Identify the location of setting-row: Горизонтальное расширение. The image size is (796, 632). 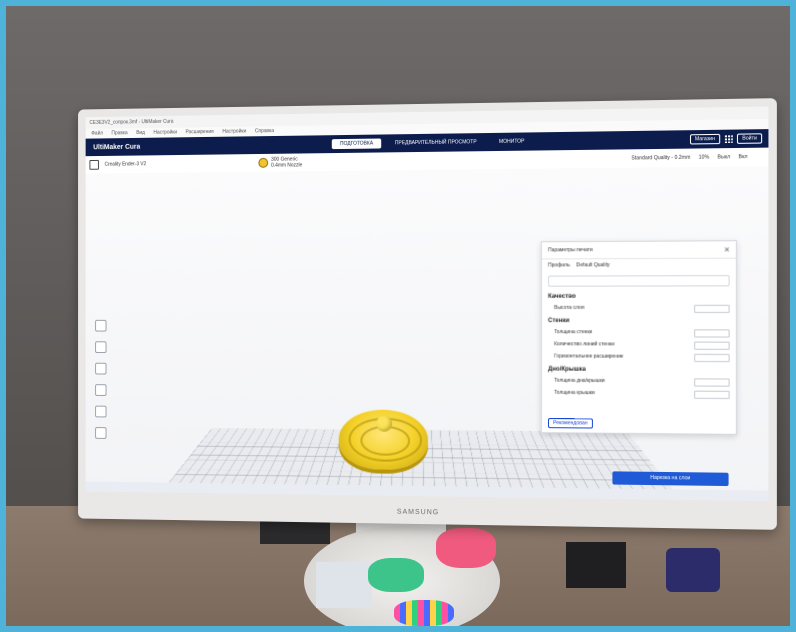
(639, 357).